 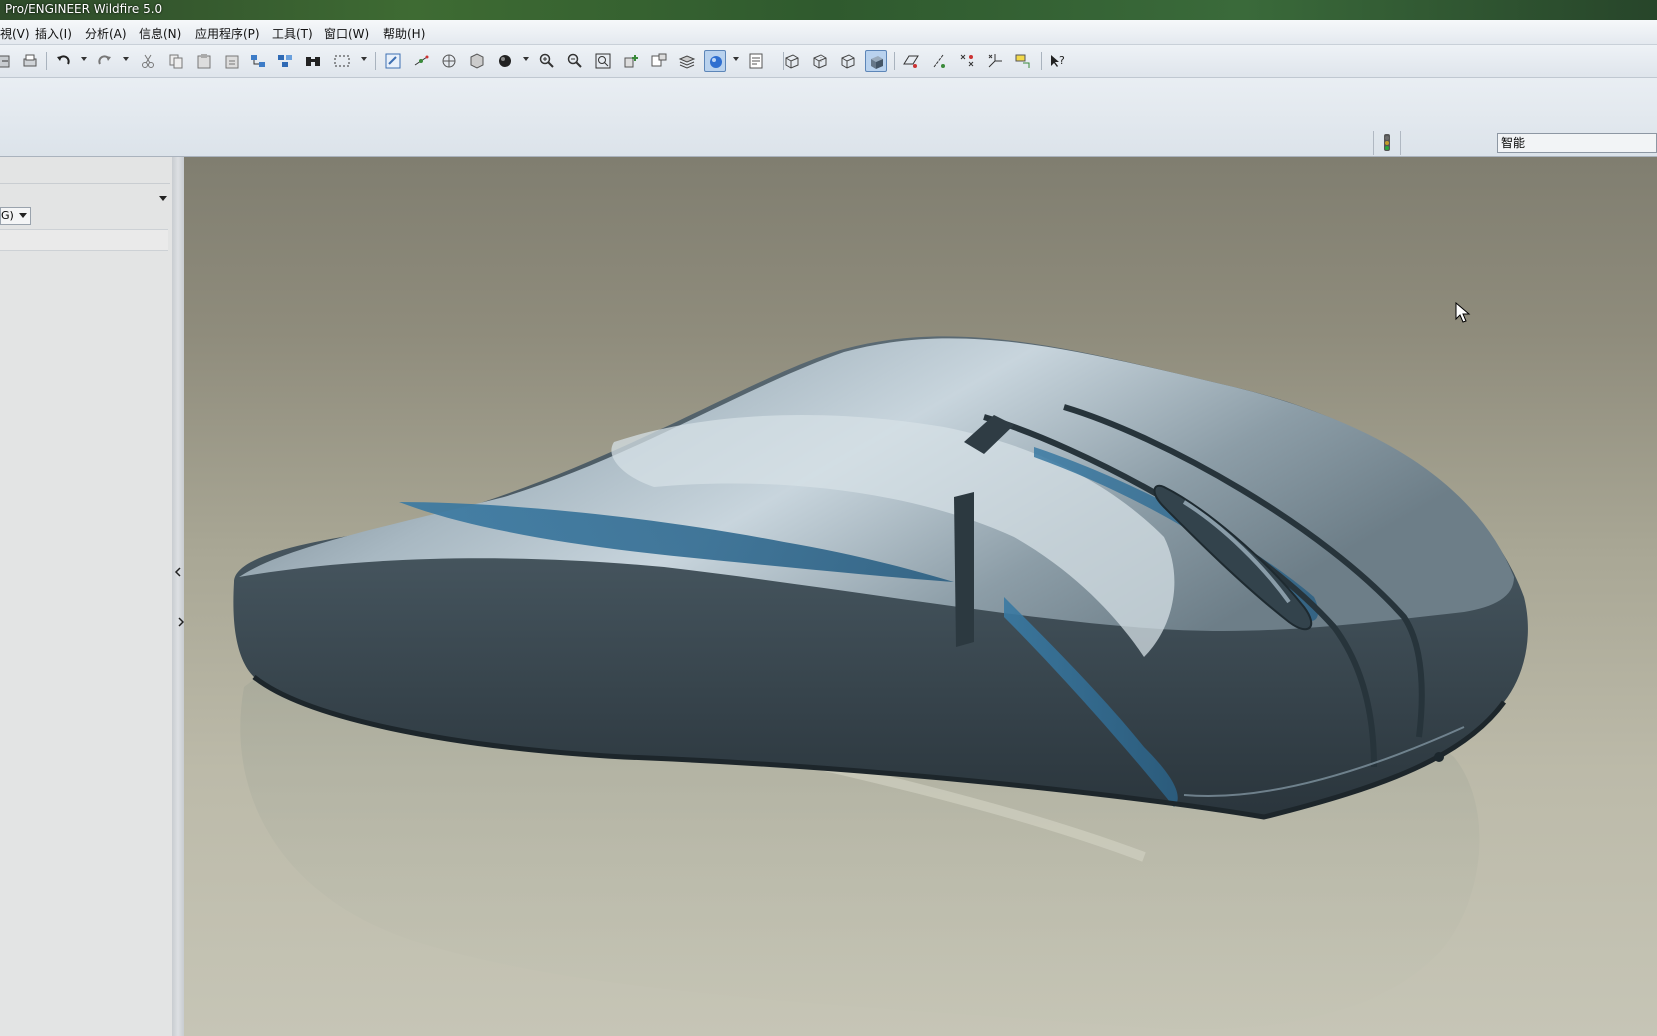 I want to click on undo-dropdown-icon, so click(x=84, y=59).